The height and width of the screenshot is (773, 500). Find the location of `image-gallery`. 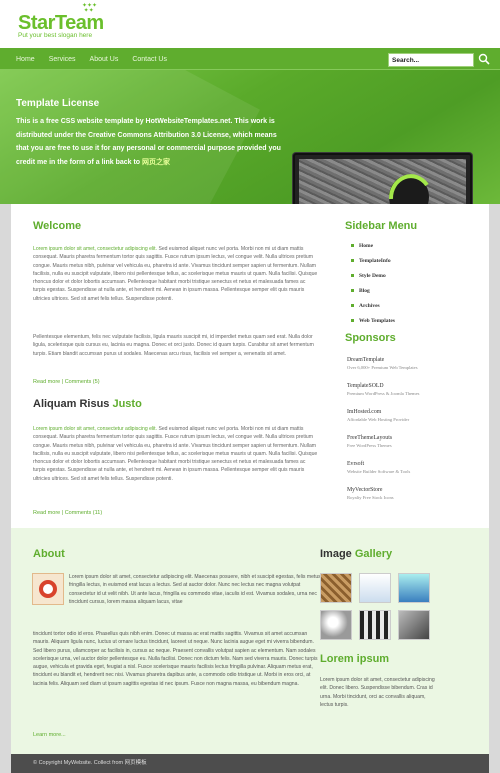

image-gallery is located at coordinates (380, 606).